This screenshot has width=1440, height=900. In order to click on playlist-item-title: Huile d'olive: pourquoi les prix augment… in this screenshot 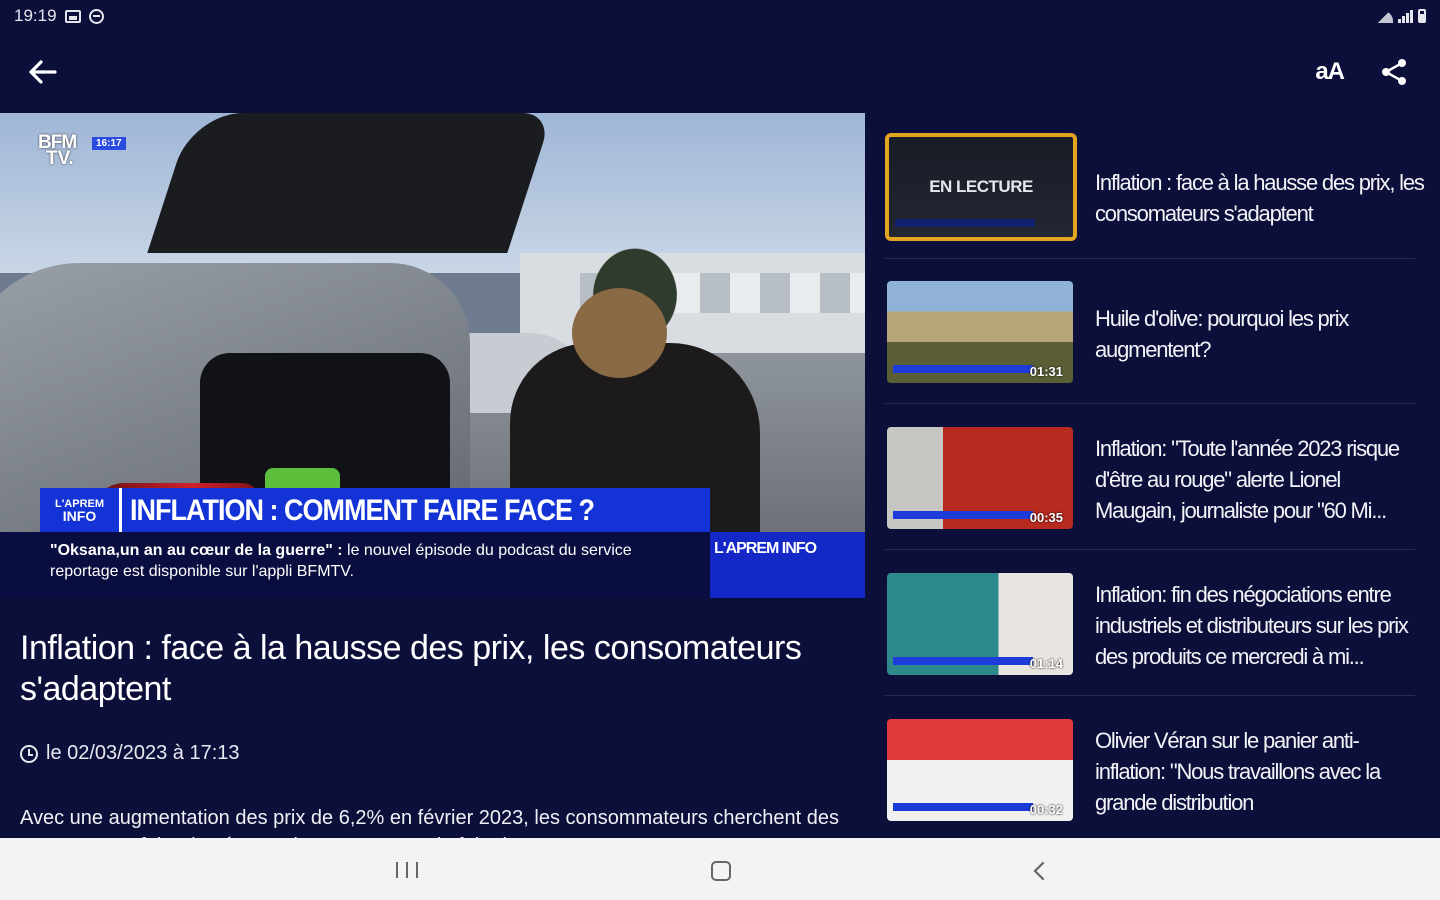, I will do `click(1222, 334)`.